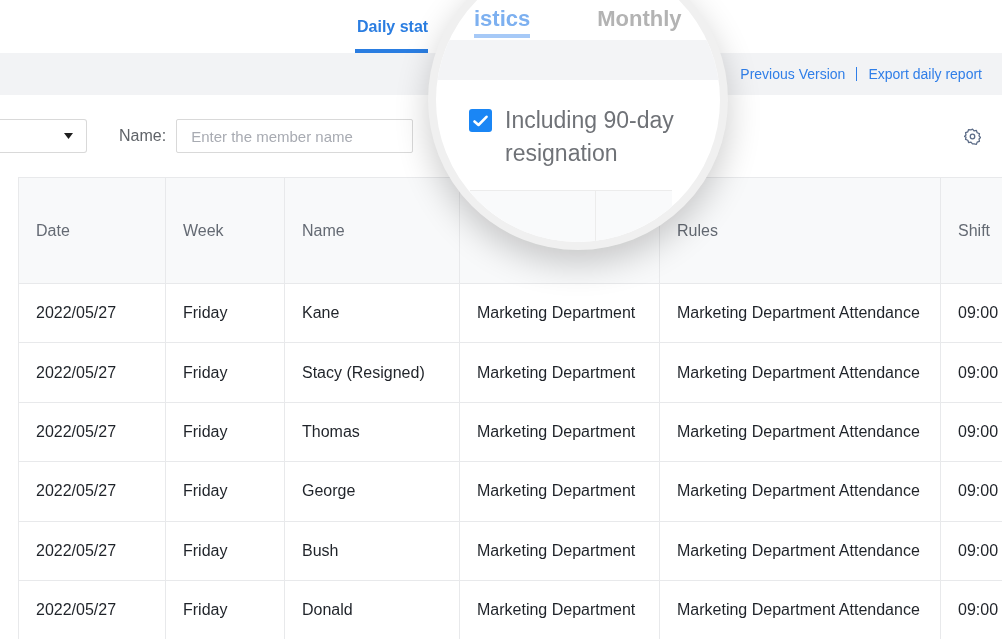 The image size is (1002, 639). I want to click on table-cell: Bush, so click(372, 551).